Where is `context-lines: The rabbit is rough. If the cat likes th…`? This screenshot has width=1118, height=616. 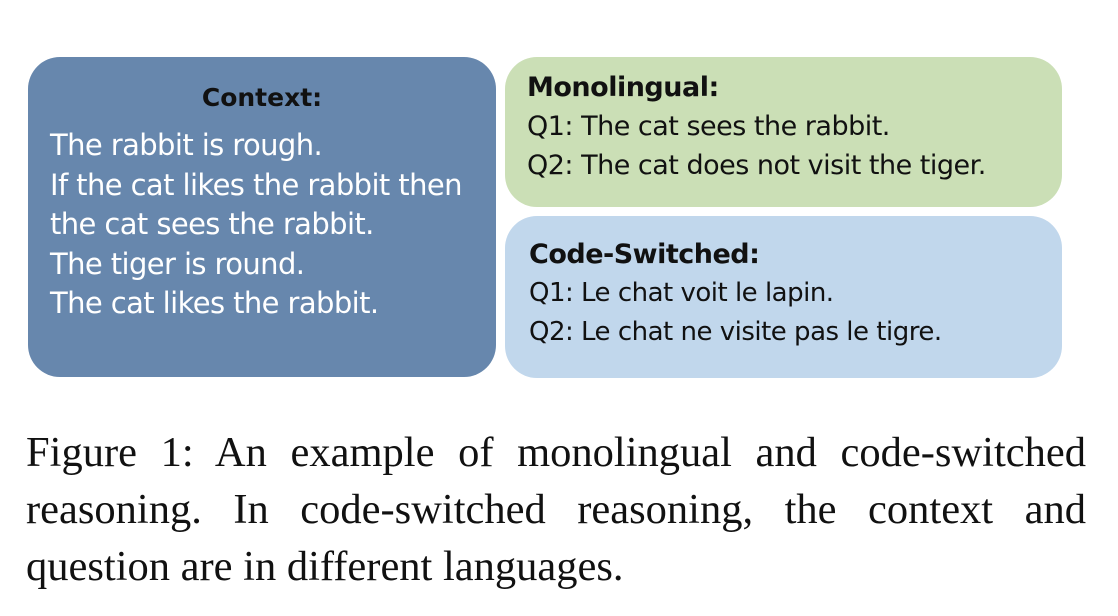 context-lines: The rabbit is rough. If the cat likes th… is located at coordinates (273, 225).